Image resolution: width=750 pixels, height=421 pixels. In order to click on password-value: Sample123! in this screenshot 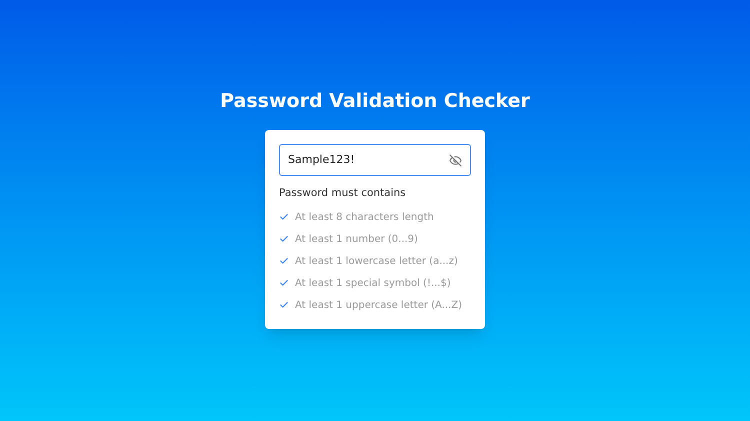, I will do `click(322, 160)`.